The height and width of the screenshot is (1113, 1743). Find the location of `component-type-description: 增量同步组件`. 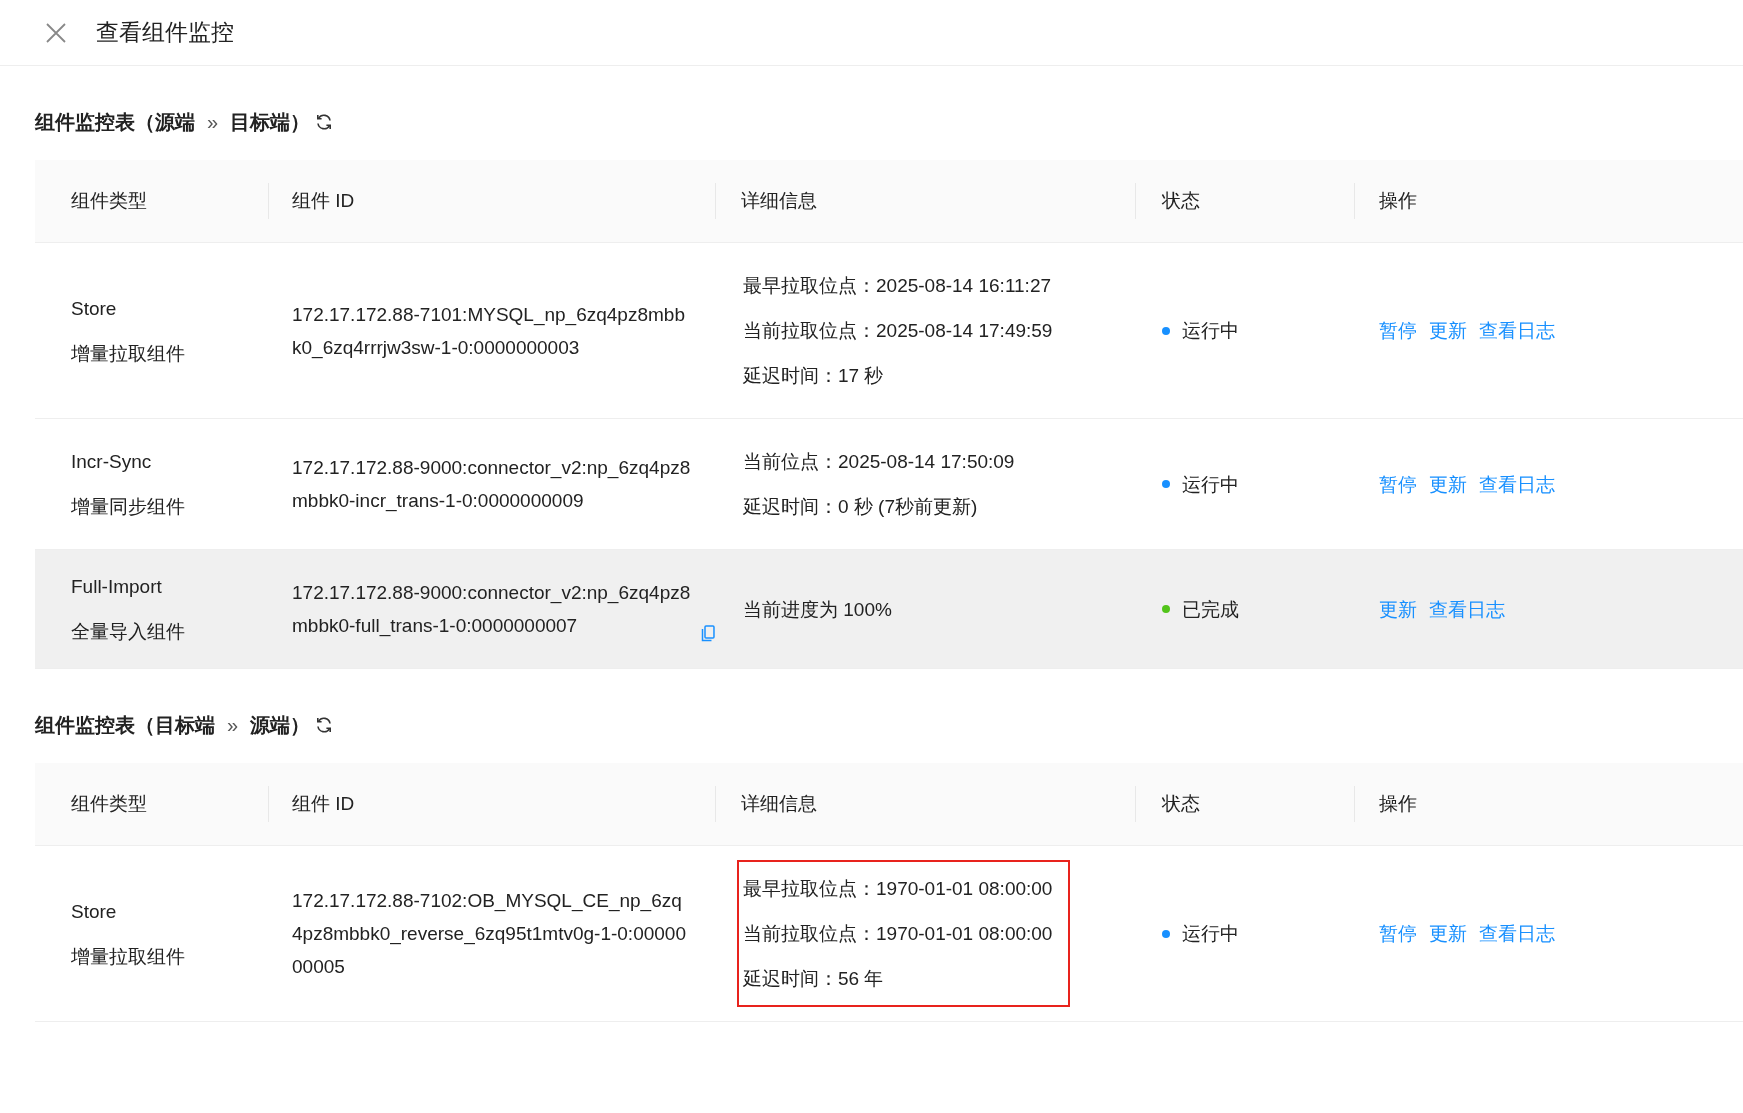

component-type-description: 增量同步组件 is located at coordinates (128, 507).